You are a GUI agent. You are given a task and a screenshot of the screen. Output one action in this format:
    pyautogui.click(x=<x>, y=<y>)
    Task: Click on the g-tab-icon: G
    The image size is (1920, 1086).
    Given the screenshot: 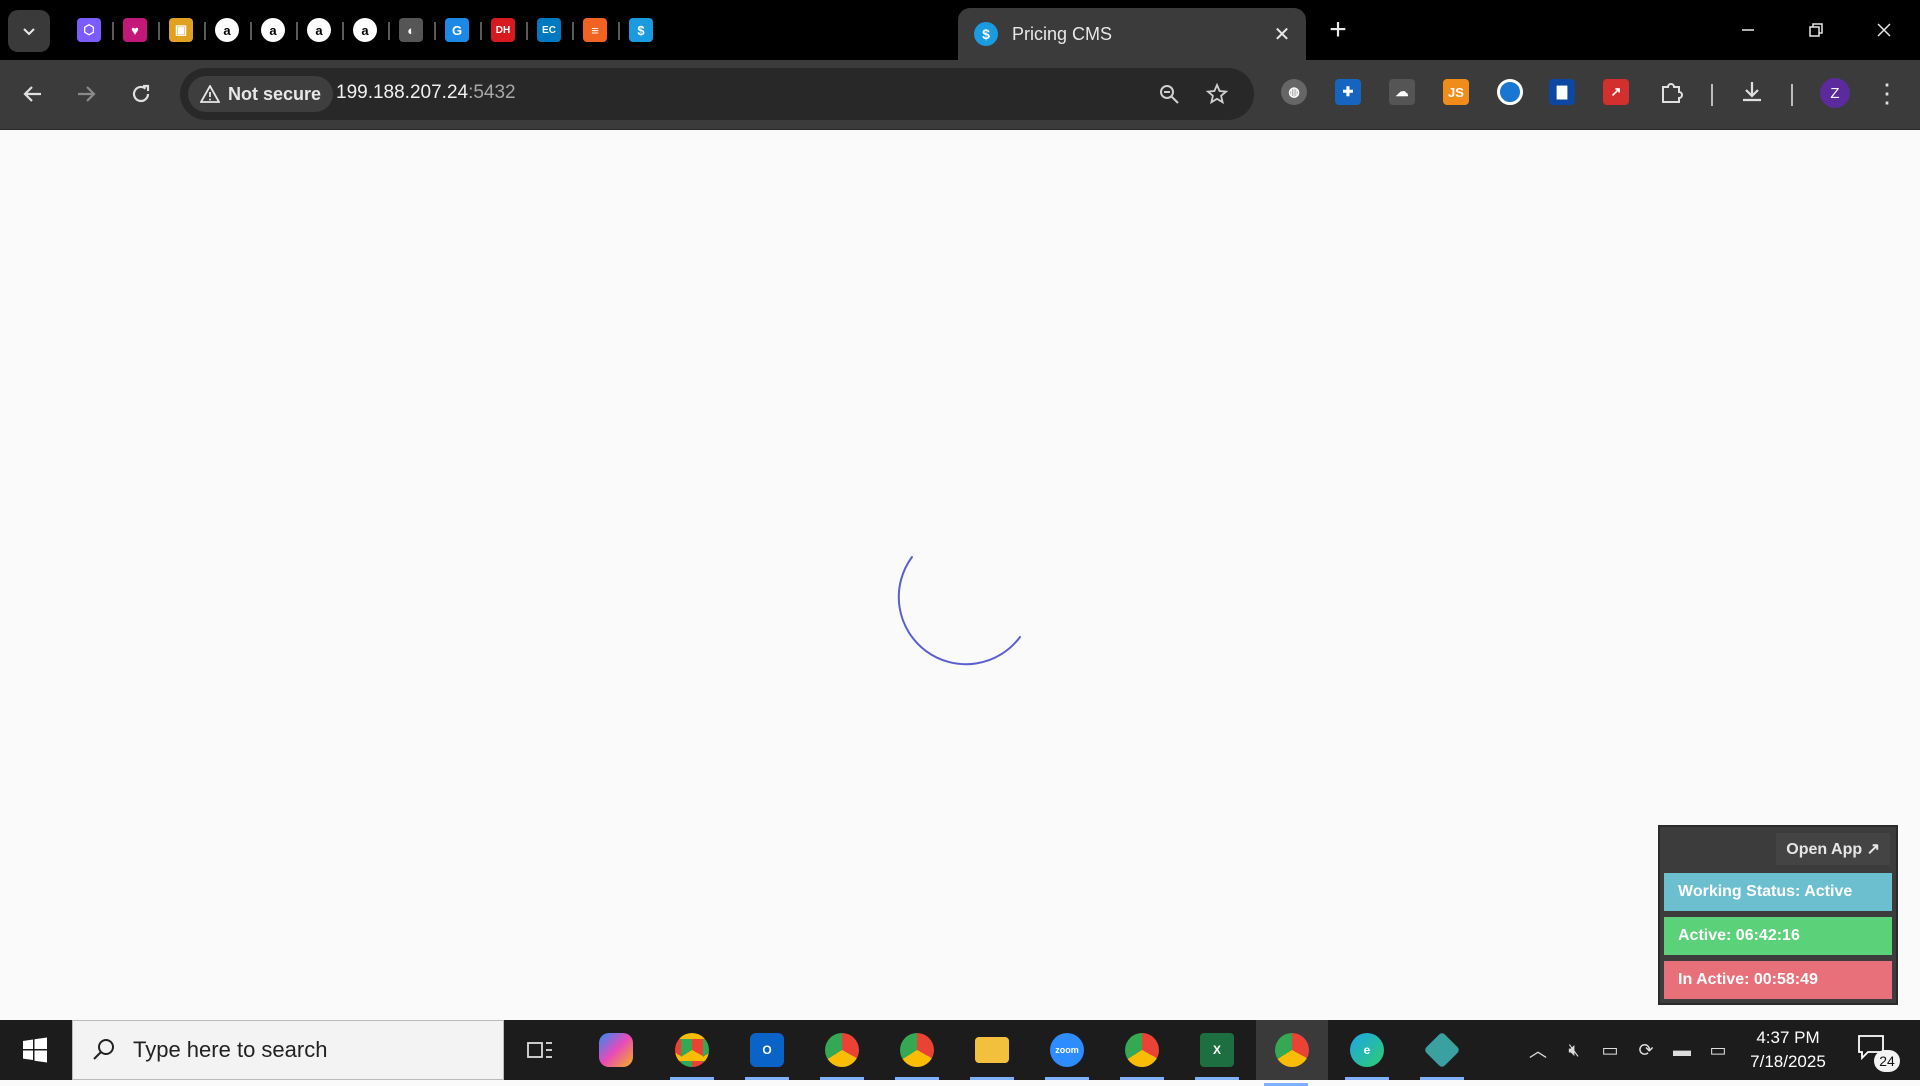 What is the action you would take?
    pyautogui.click(x=457, y=30)
    